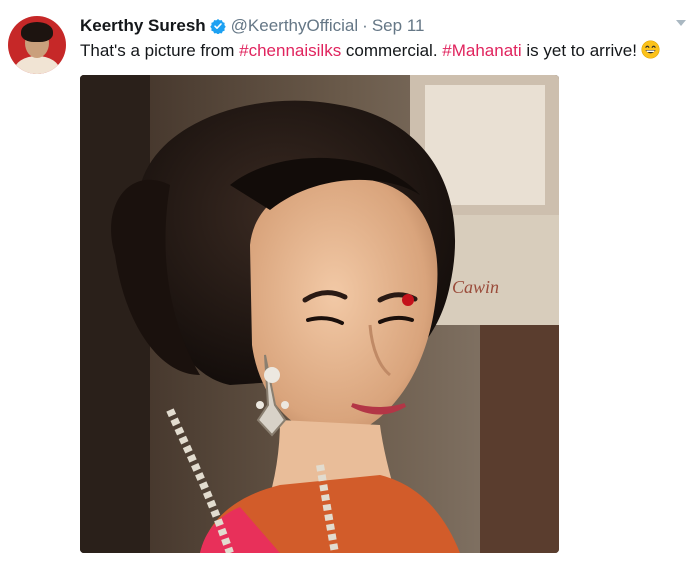  I want to click on tweet-text-part-3: is yet to arrive!, so click(579, 50).